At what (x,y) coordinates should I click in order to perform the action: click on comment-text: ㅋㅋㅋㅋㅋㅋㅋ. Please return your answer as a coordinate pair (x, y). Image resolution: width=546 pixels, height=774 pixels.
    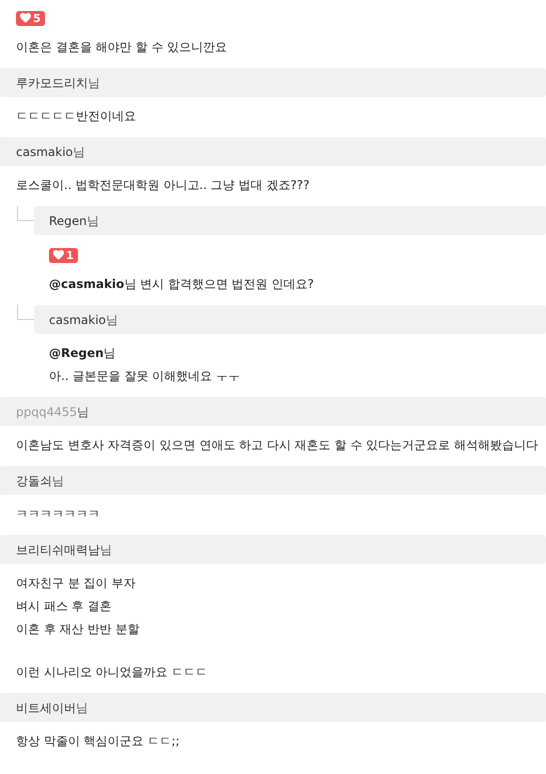
    Looking at the image, I should click on (58, 514).